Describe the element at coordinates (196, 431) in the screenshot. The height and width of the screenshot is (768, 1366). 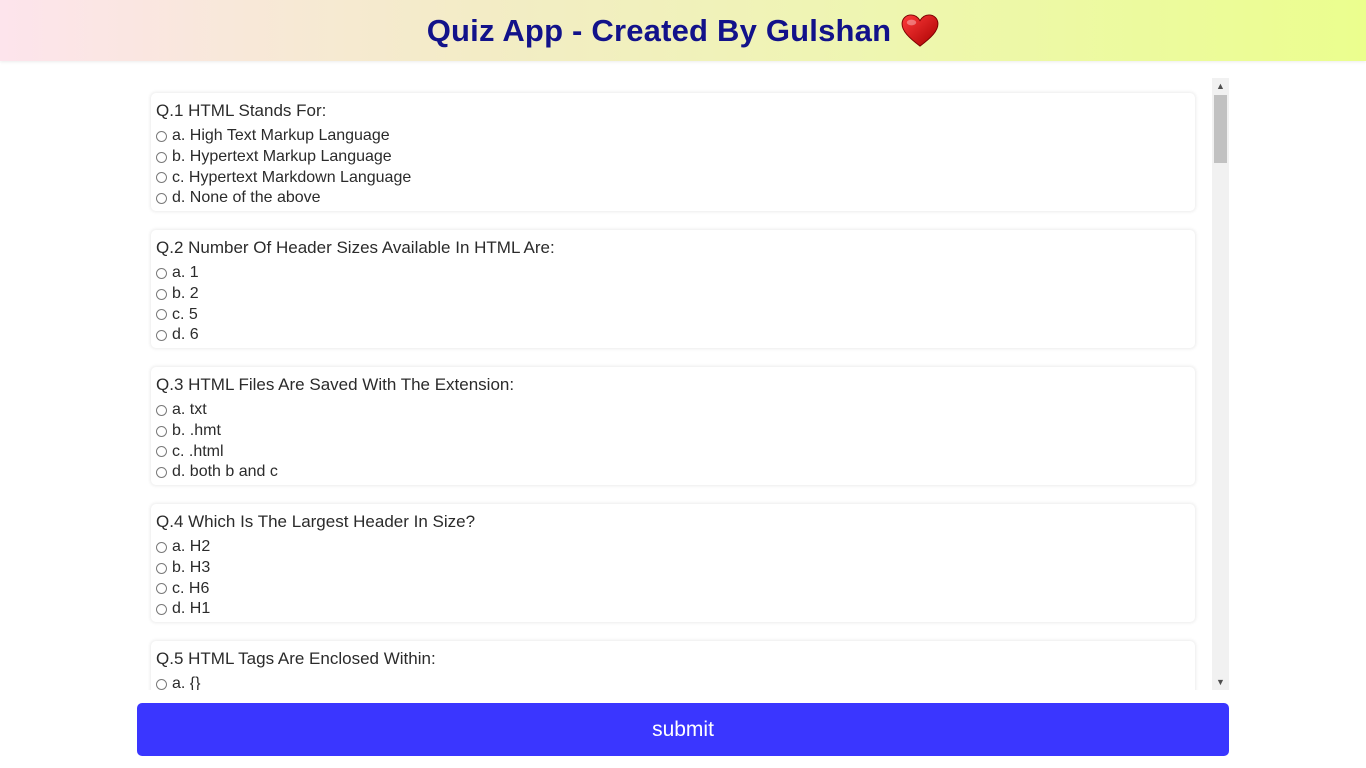
I see `option-label: b. .hmt` at that location.